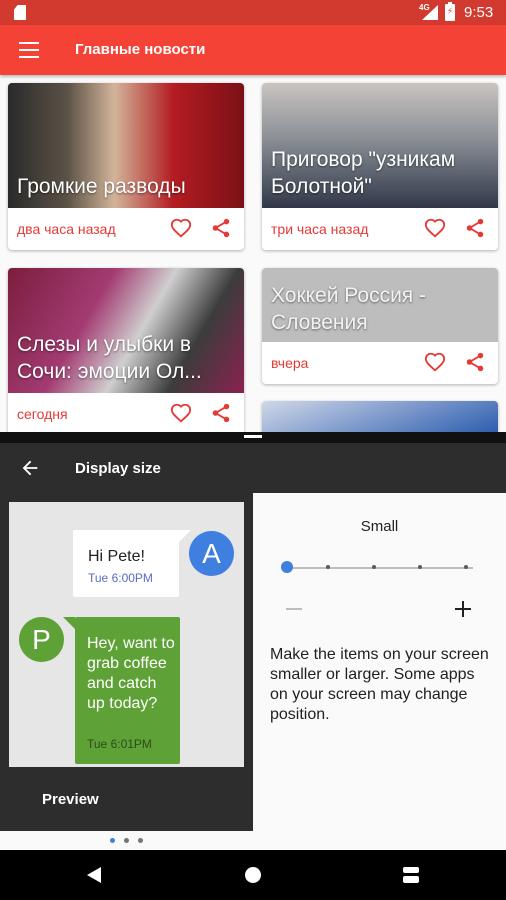 This screenshot has width=506, height=900. What do you see at coordinates (379, 526) in the screenshot?
I see `current-size-label: Small` at bounding box center [379, 526].